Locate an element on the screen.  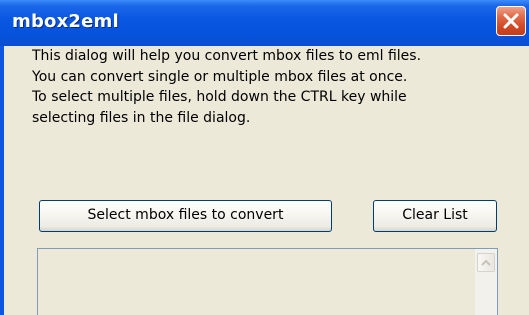
scroll-up-button is located at coordinates (486, 262).